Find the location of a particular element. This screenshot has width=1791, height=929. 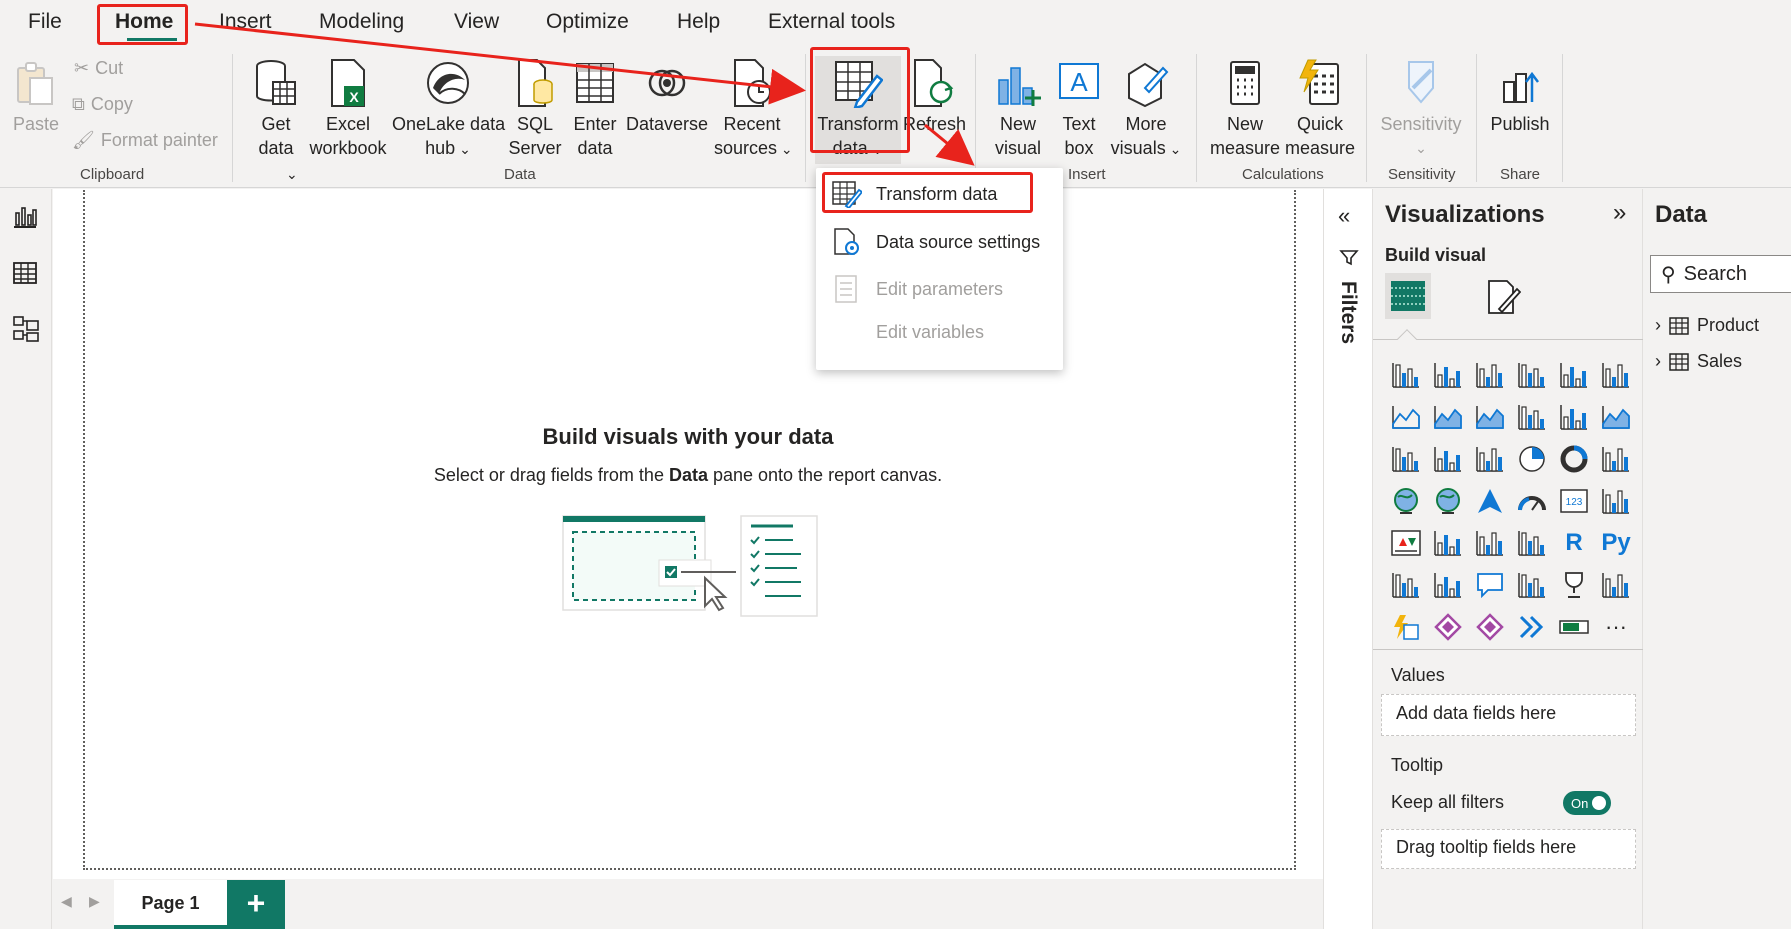

format-painter-button: 🖌 Format painter is located at coordinates (145, 140).